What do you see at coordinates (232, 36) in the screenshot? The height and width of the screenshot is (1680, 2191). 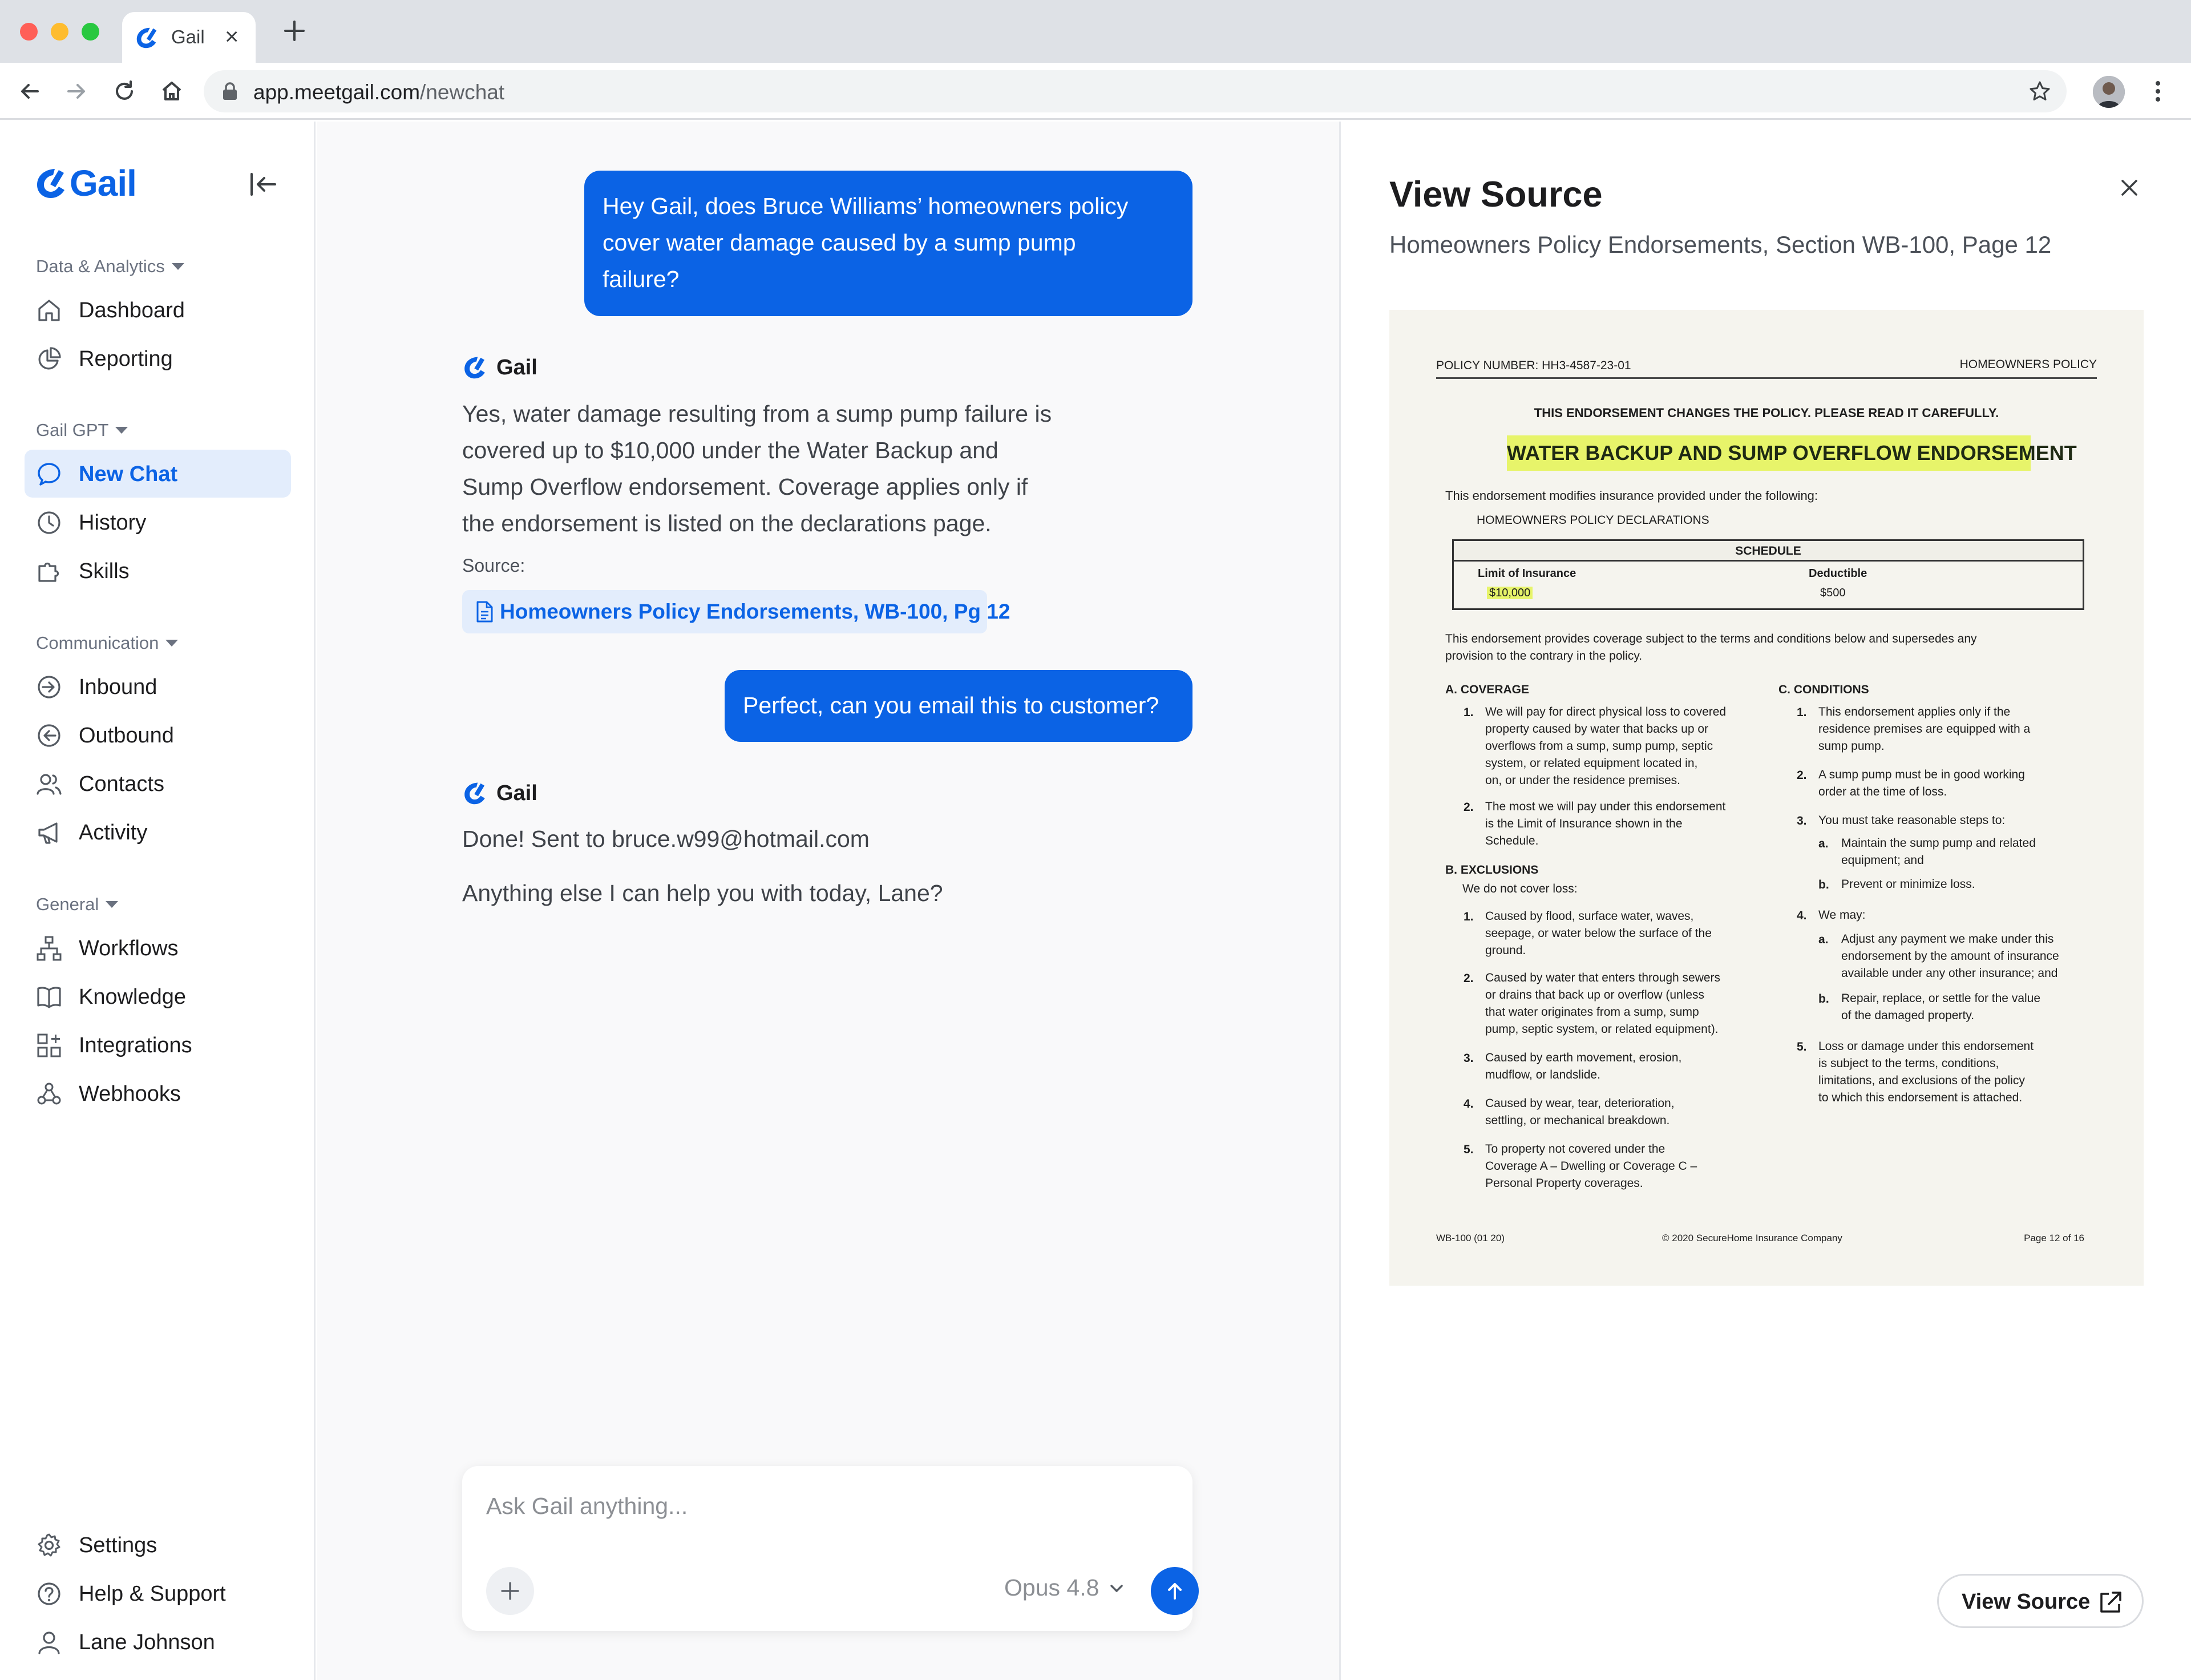 I see `tab-close-icon: ×` at bounding box center [232, 36].